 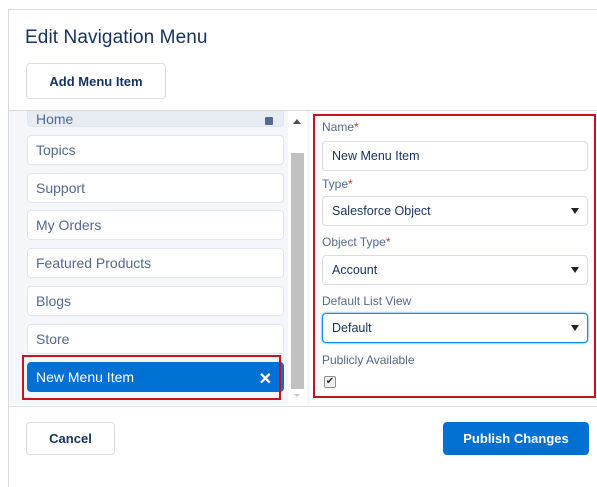 I want to click on name-label: Name*, so click(x=340, y=127).